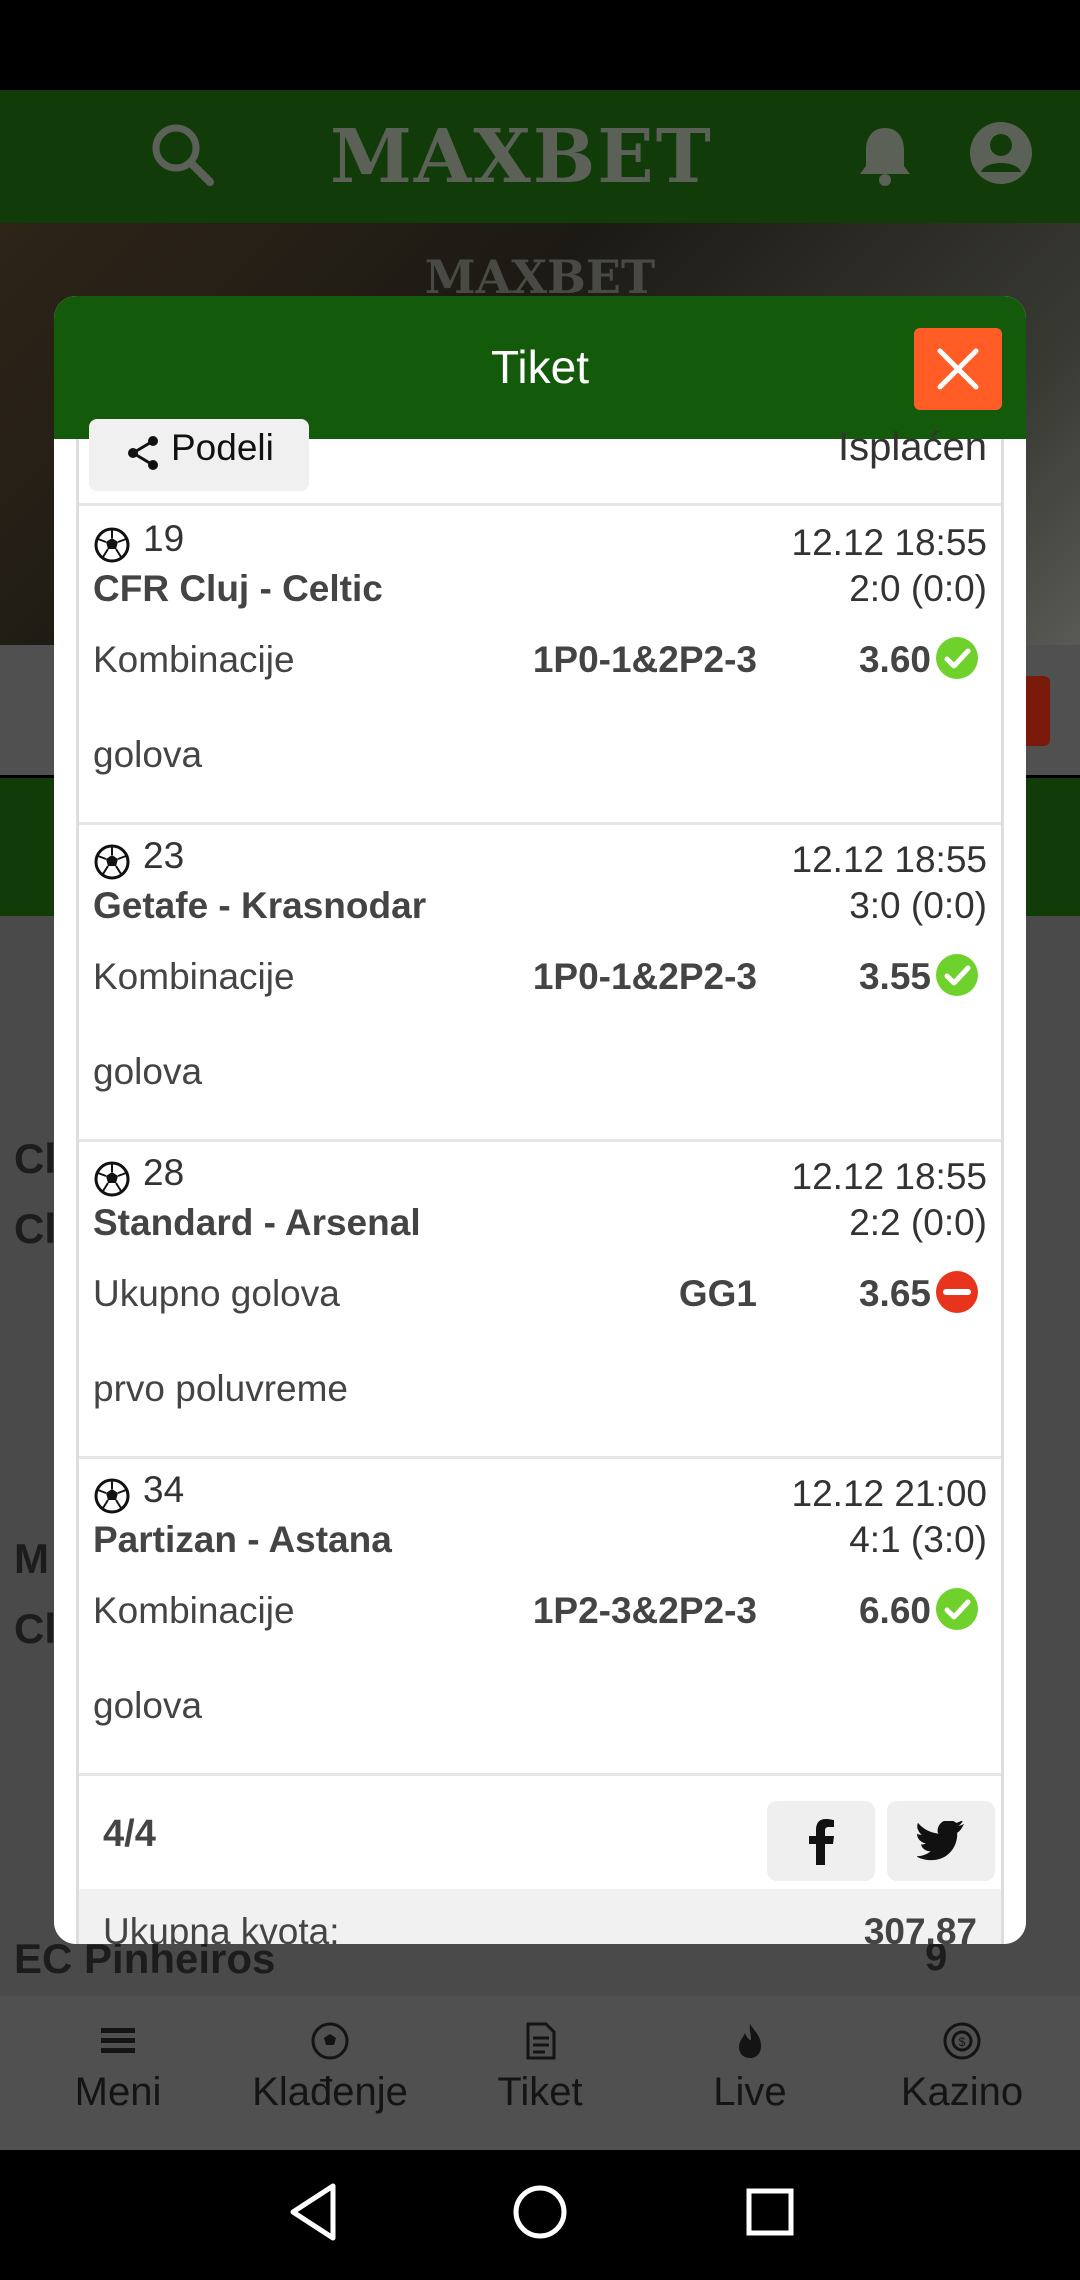 The image size is (1080, 2280). I want to click on twitter-icon, so click(941, 1841).